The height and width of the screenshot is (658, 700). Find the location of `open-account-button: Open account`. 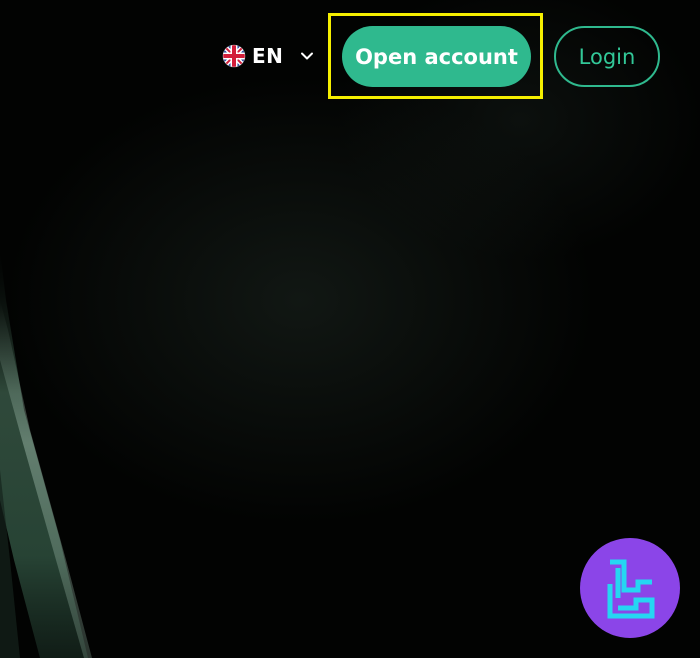

open-account-button: Open account is located at coordinates (436, 56).